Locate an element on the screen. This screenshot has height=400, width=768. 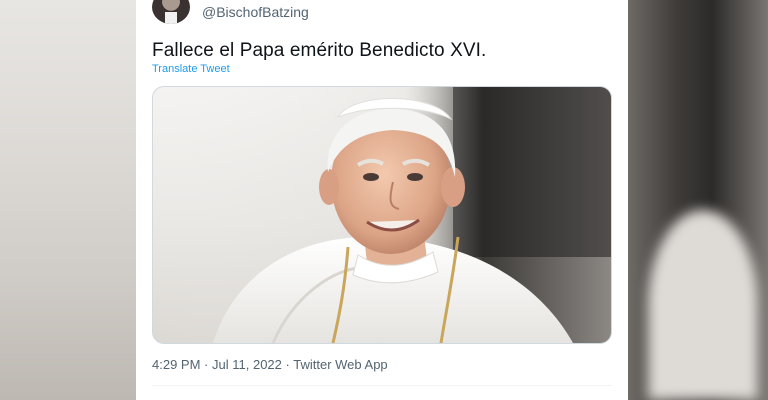
background-blur-shape is located at coordinates (703, 305).